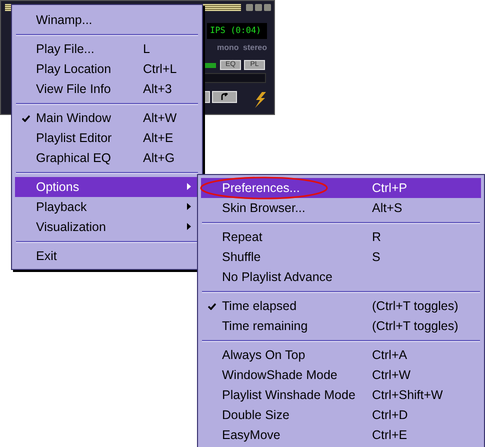 The width and height of the screenshot is (485, 447). Describe the element at coordinates (107, 49) in the screenshot. I see `menu-item: Play File... L` at that location.